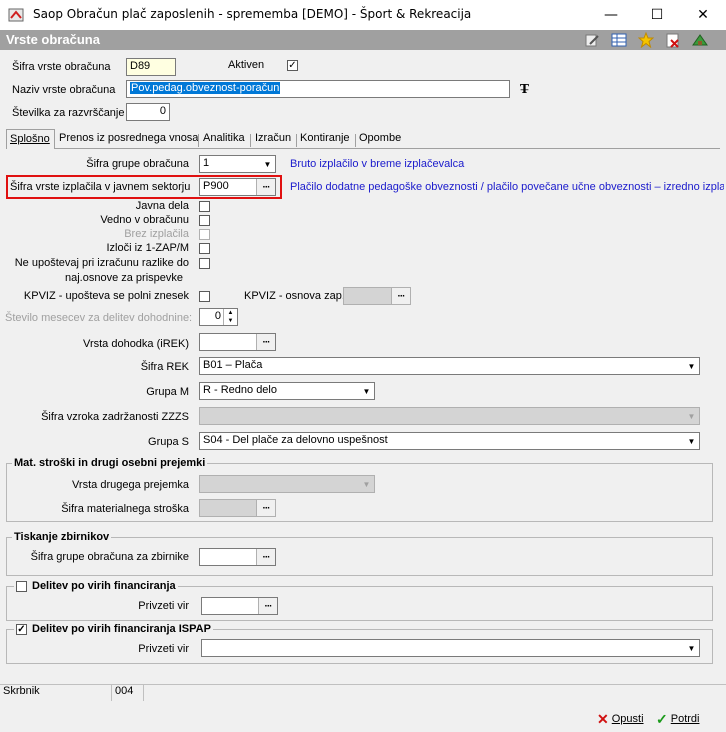  I want to click on stevilka-label: Številka za razvrščanje, so click(68, 113).